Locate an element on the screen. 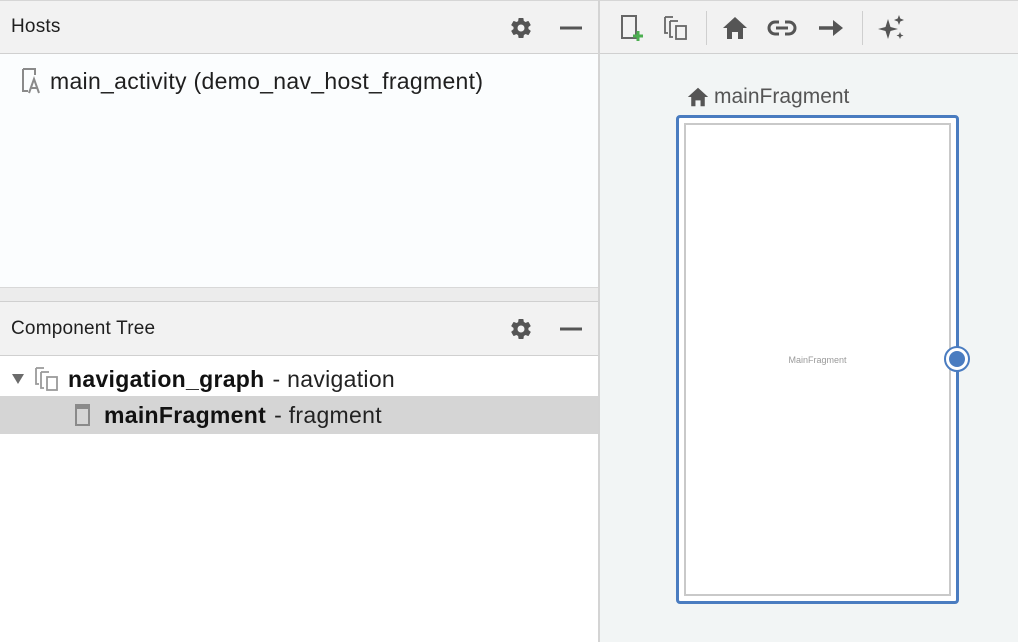  tree-row-name: mainFragment is located at coordinates (185, 414).